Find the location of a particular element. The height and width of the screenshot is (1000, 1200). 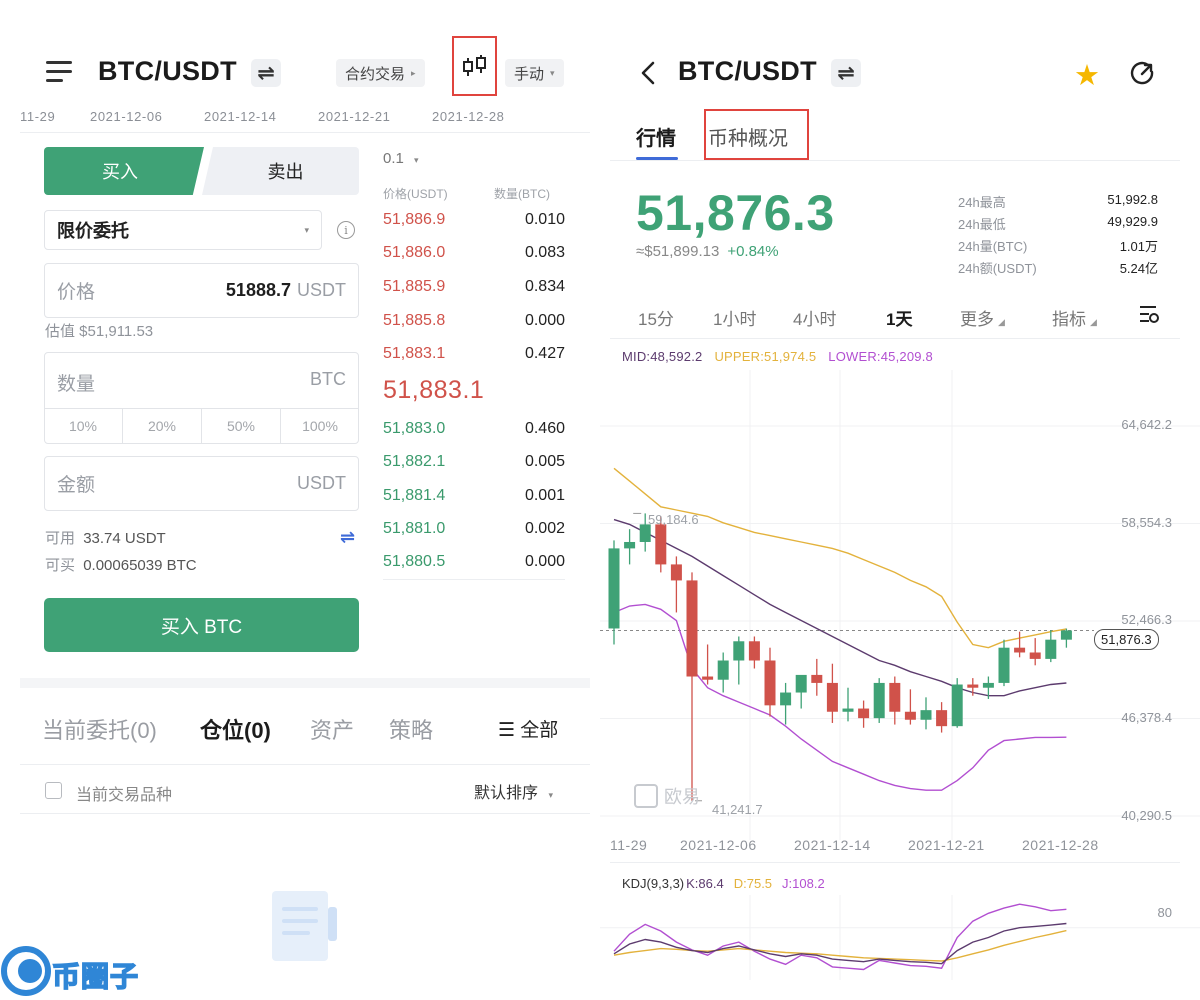

max-price-label: 59,184.6 is located at coordinates (673, 519).